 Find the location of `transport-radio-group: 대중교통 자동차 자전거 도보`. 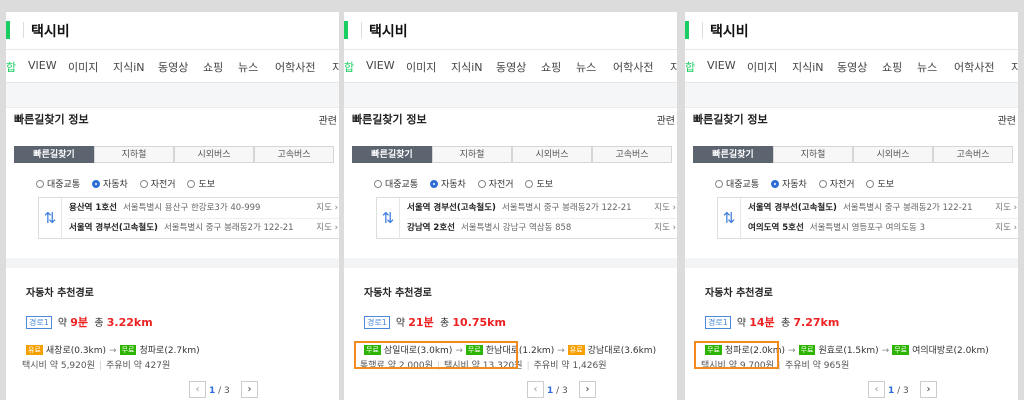

transport-radio-group: 대중교통 자동차 자전거 도보 is located at coordinates (468, 183).